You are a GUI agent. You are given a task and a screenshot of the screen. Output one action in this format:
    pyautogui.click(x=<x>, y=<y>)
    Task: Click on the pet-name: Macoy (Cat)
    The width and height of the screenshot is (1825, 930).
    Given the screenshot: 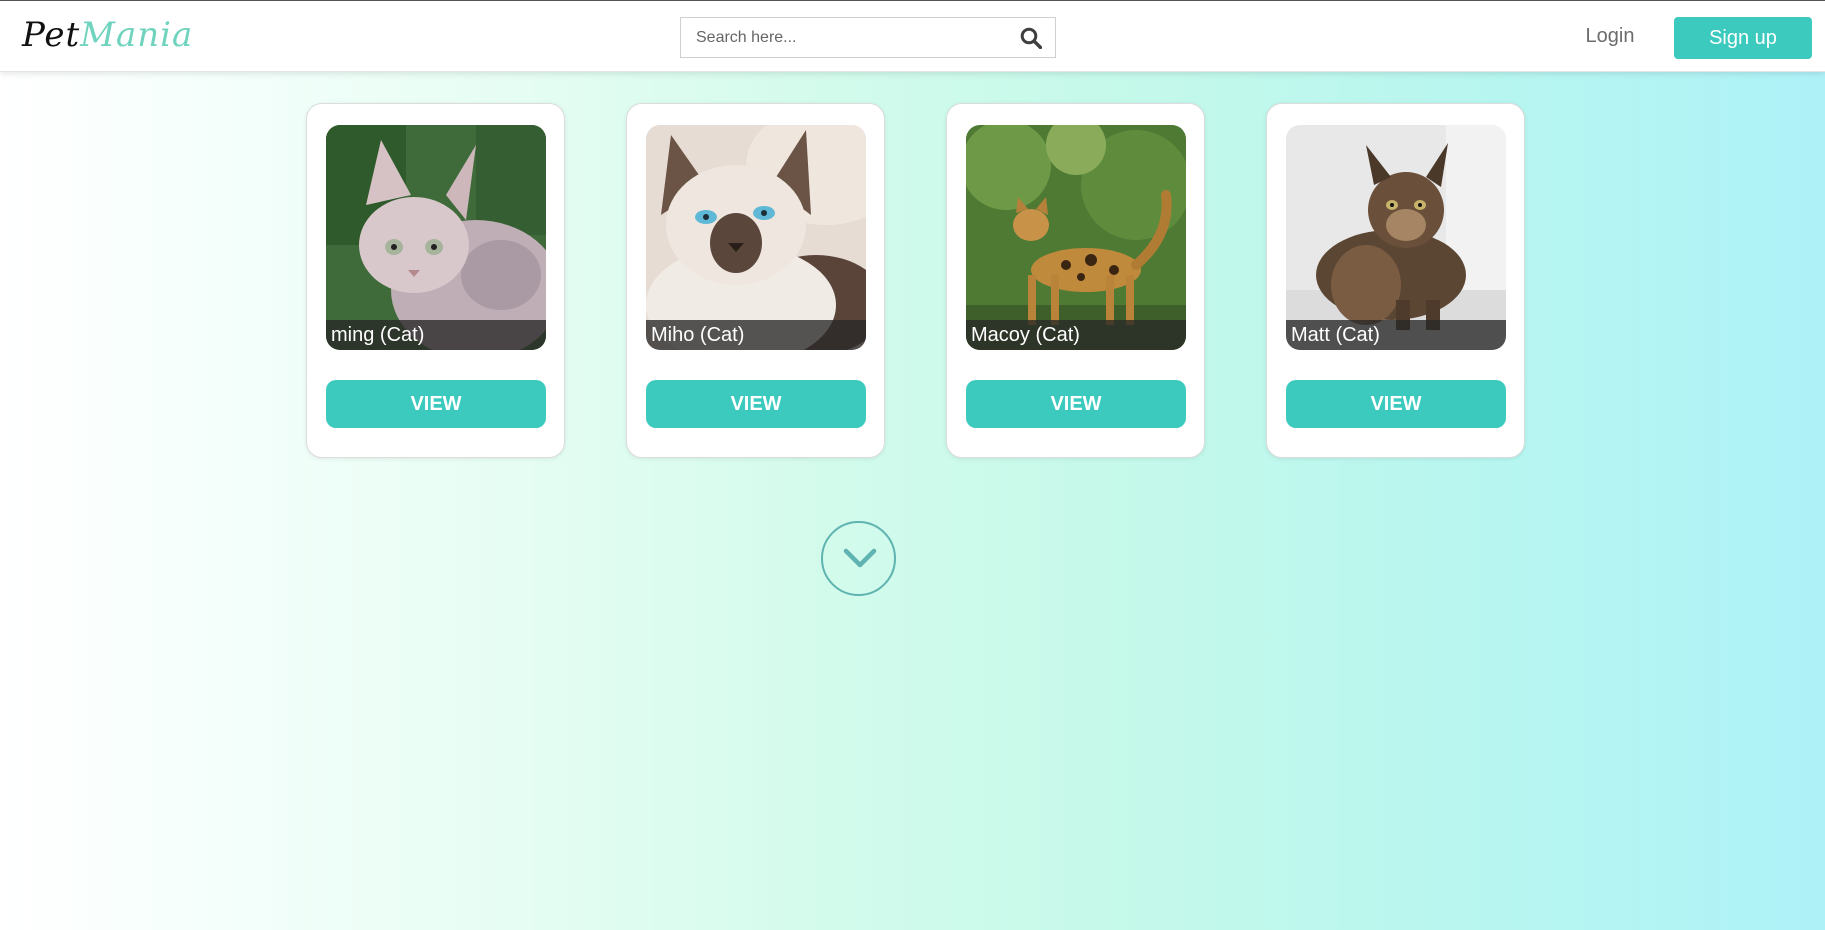 What is the action you would take?
    pyautogui.click(x=1076, y=335)
    